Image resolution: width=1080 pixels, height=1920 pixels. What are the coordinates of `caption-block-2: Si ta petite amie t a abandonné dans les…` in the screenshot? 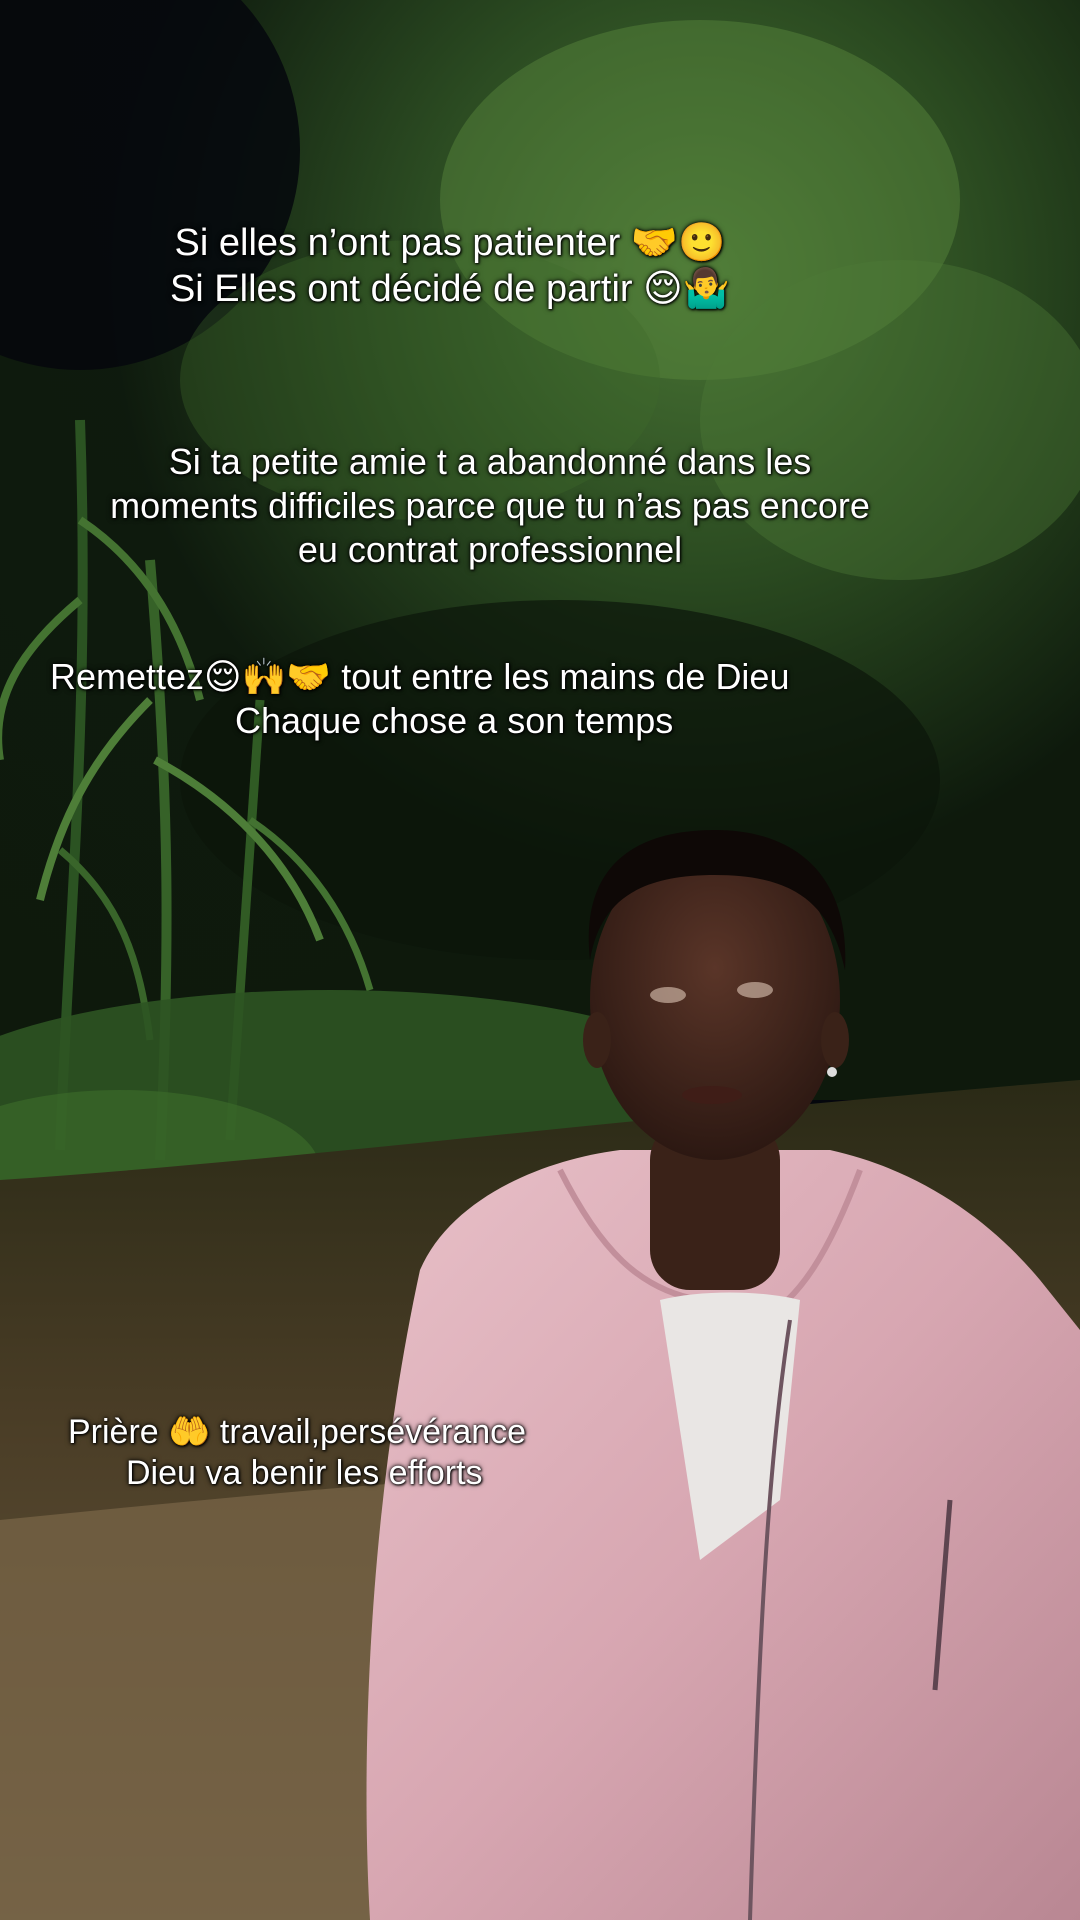 It's located at (490, 506).